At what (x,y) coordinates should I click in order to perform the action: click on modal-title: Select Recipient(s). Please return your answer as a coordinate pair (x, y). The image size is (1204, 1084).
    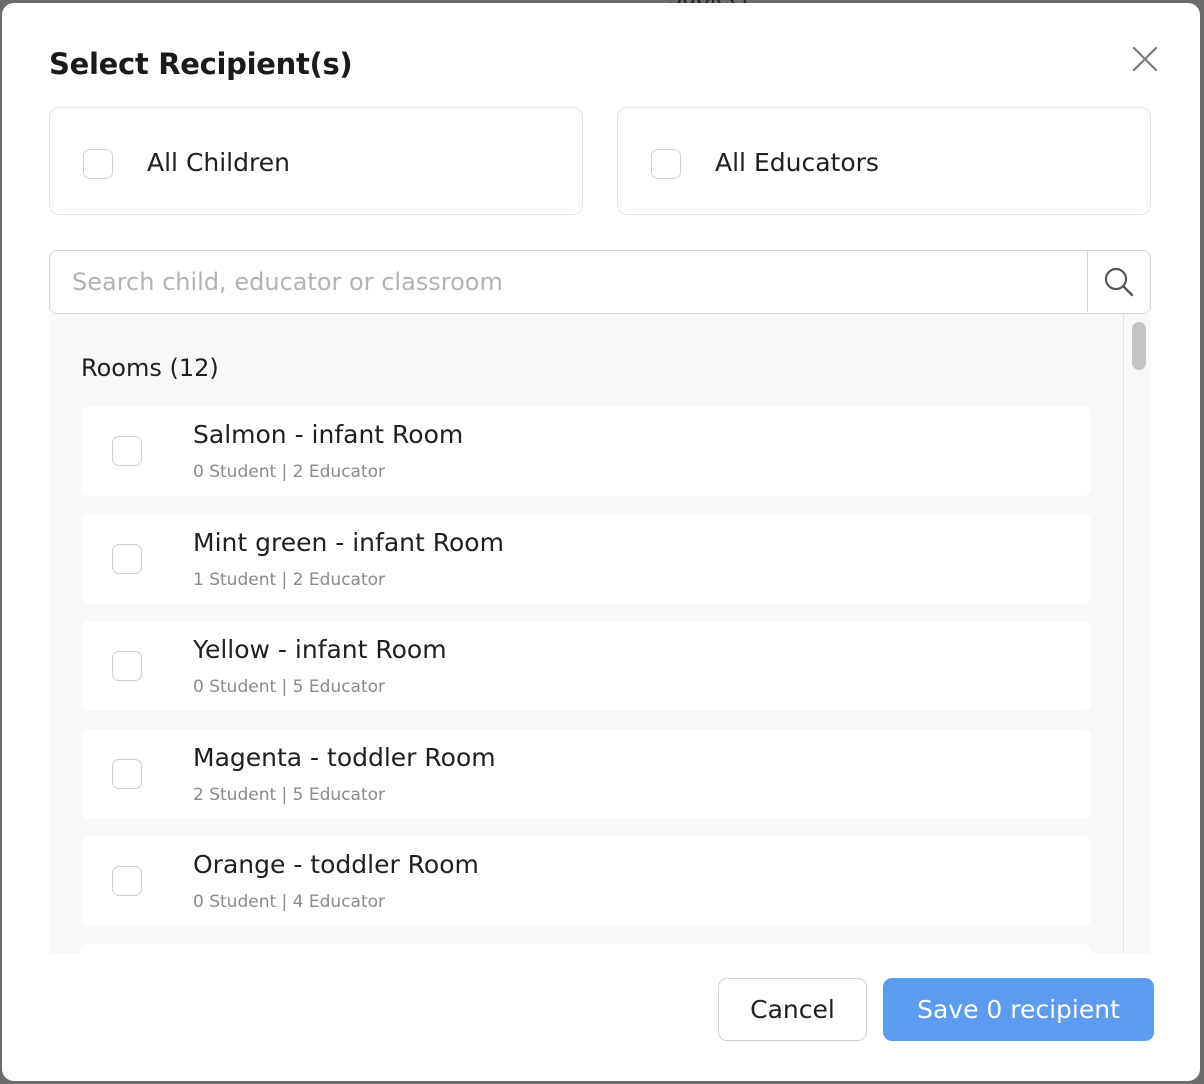
    Looking at the image, I should click on (201, 64).